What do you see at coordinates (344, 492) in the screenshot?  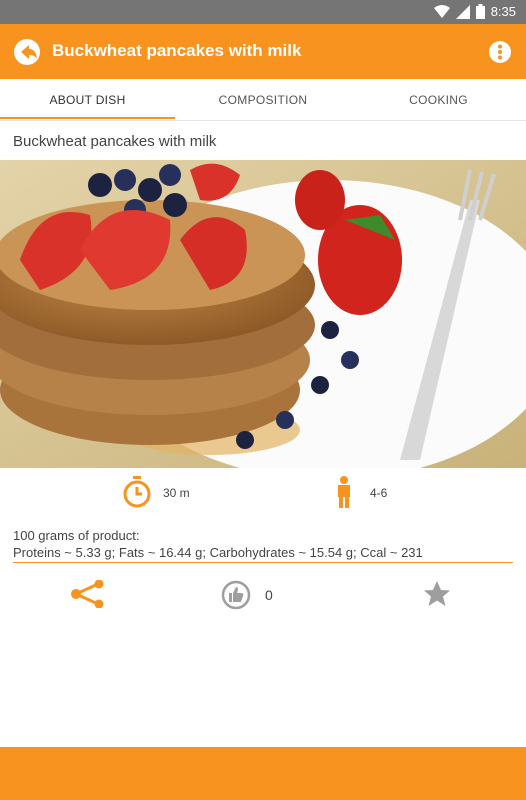 I see `person-icon` at bounding box center [344, 492].